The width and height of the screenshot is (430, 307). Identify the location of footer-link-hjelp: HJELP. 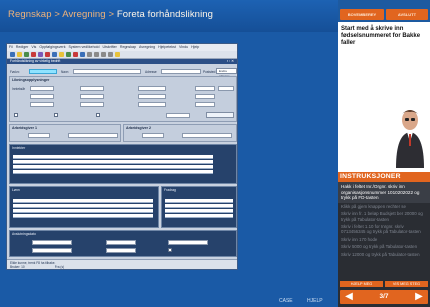
(315, 301).